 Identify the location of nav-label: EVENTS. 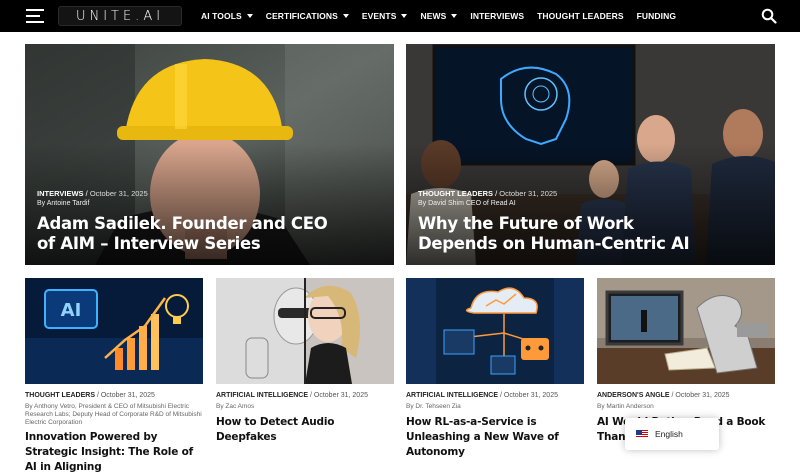
(379, 16).